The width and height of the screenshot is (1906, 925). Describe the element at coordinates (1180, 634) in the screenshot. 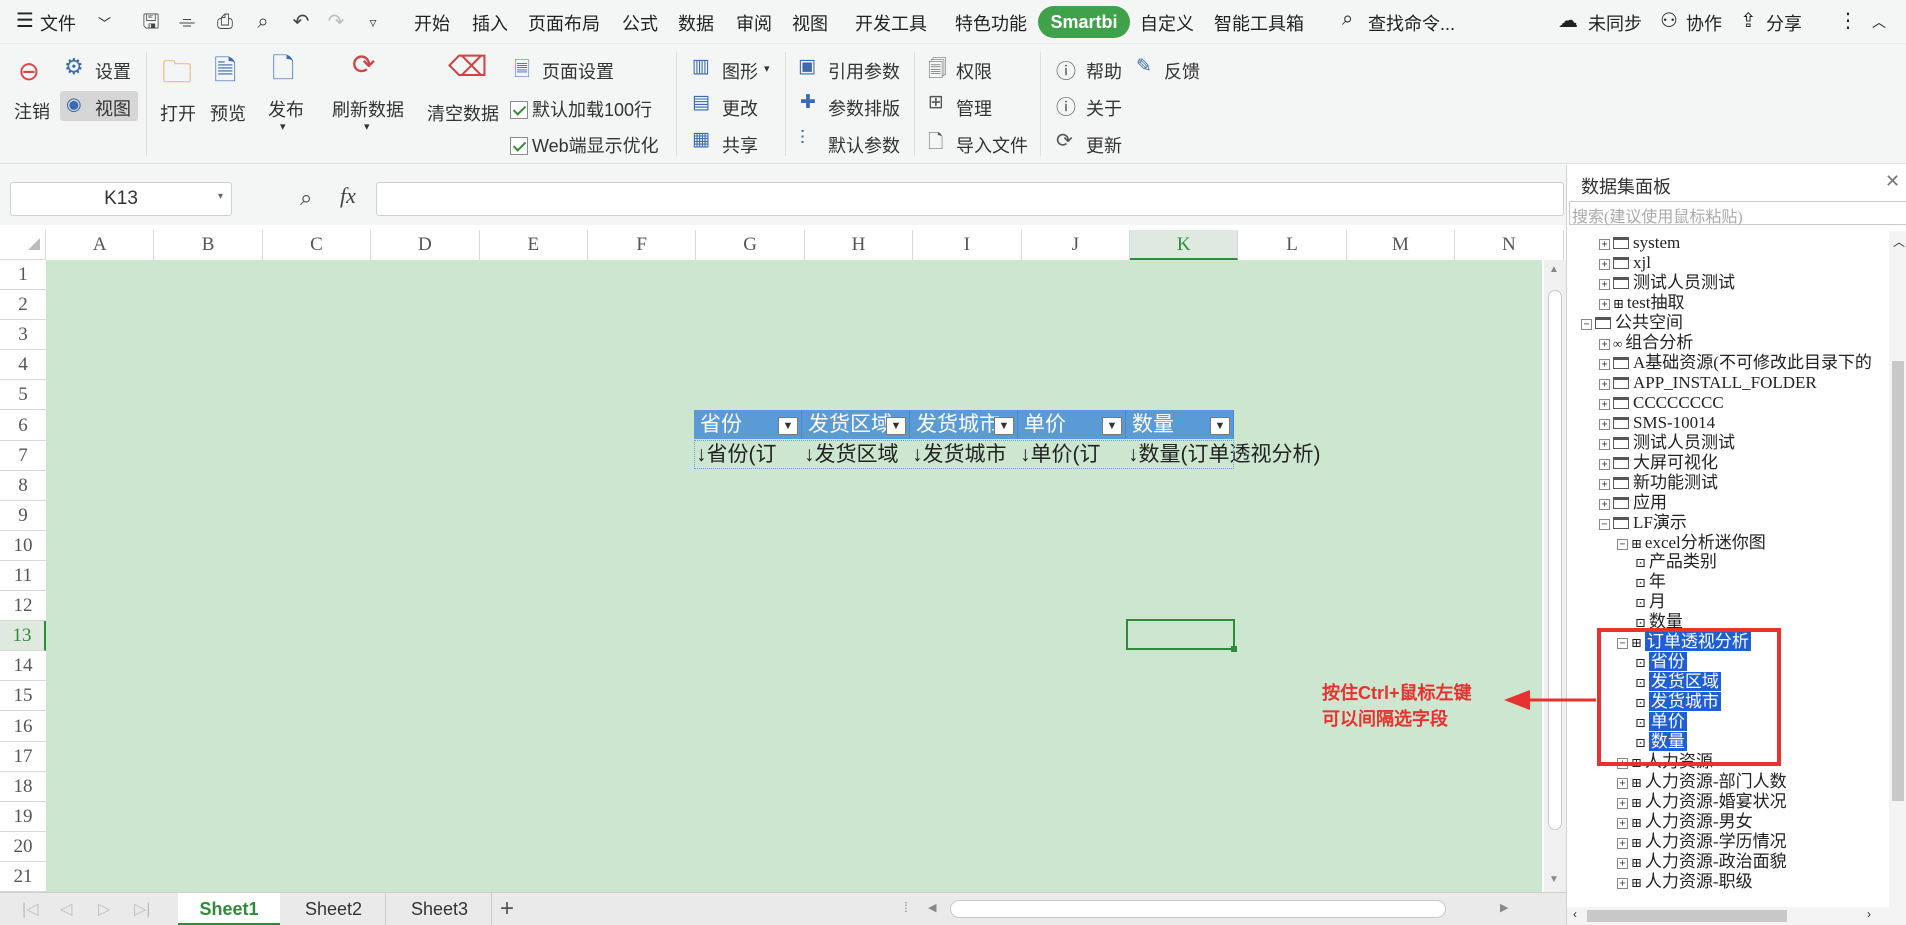

I see `active-cell` at that location.